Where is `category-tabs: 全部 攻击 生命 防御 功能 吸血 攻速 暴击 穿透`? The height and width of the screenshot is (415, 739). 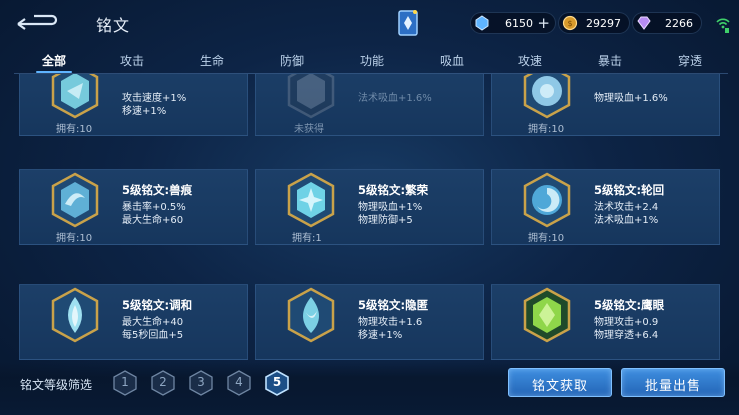
category-tabs: 全部 攻击 生命 防御 功能 吸血 攻速 暴击 穿透 is located at coordinates (369, 60).